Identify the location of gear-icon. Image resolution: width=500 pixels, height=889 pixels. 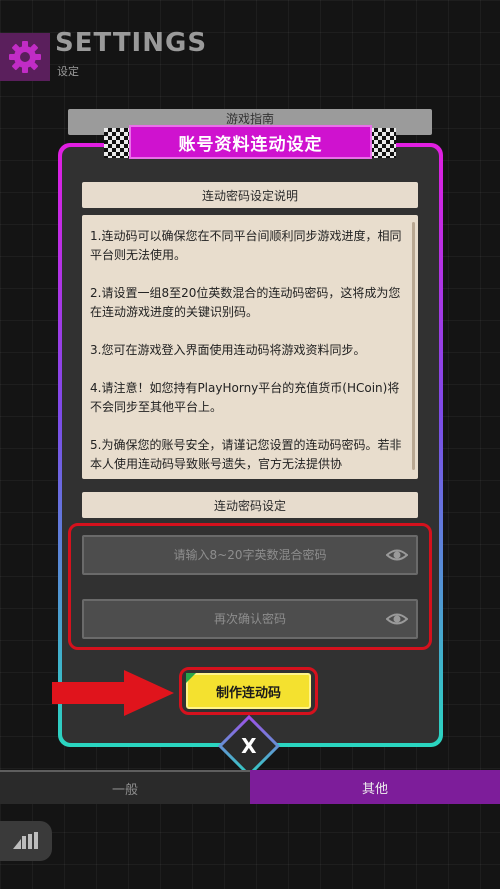
(25, 57).